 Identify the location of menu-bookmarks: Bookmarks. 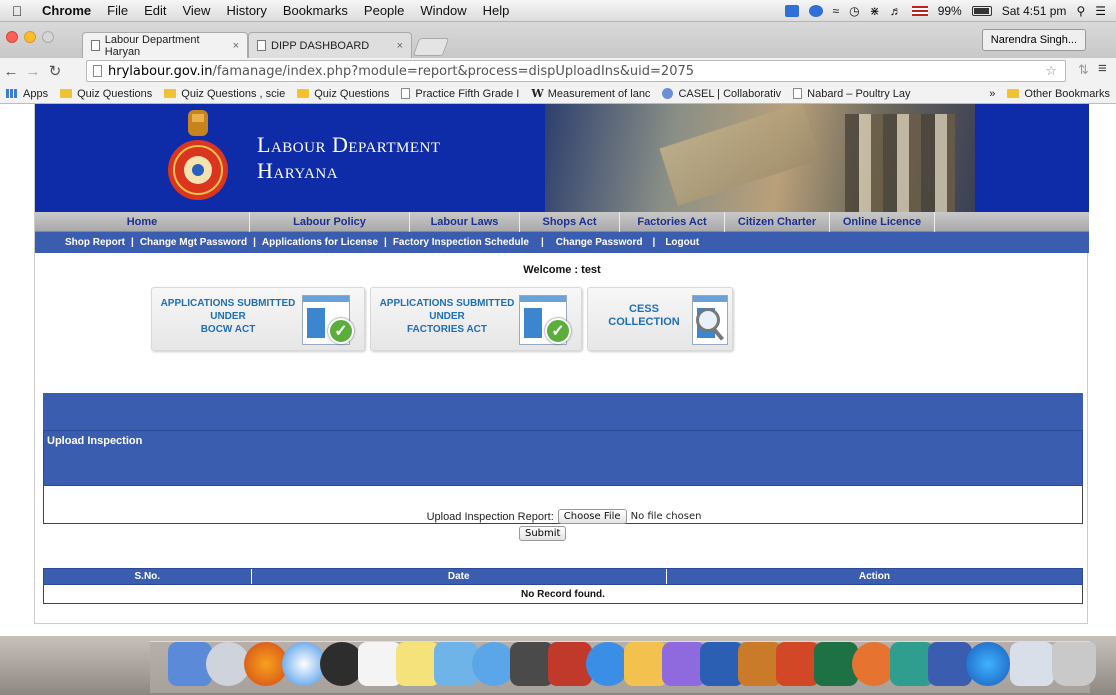
(315, 10).